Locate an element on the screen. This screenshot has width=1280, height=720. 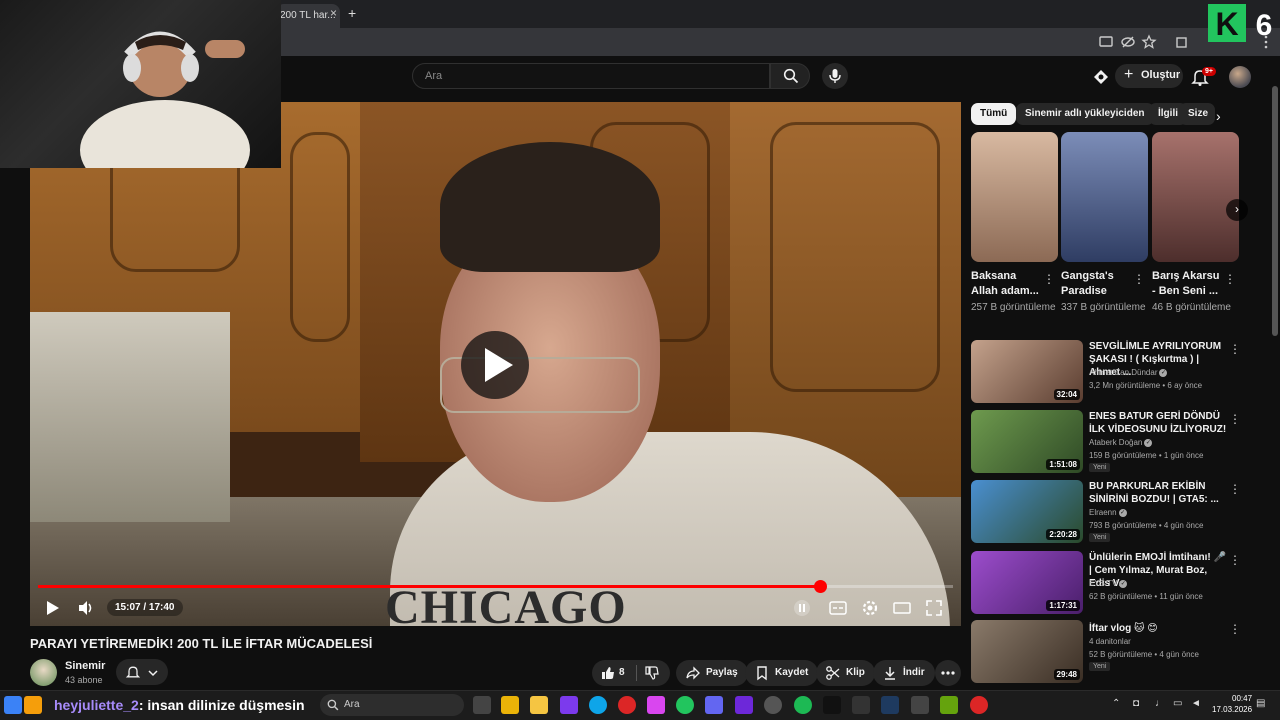
capcut-icon is located at coordinates (832, 705).